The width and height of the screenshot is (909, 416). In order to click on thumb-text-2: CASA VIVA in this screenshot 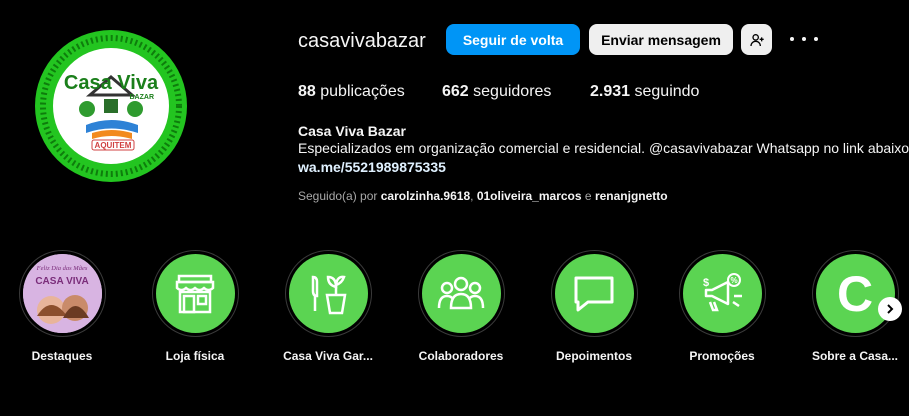, I will do `click(61, 281)`.